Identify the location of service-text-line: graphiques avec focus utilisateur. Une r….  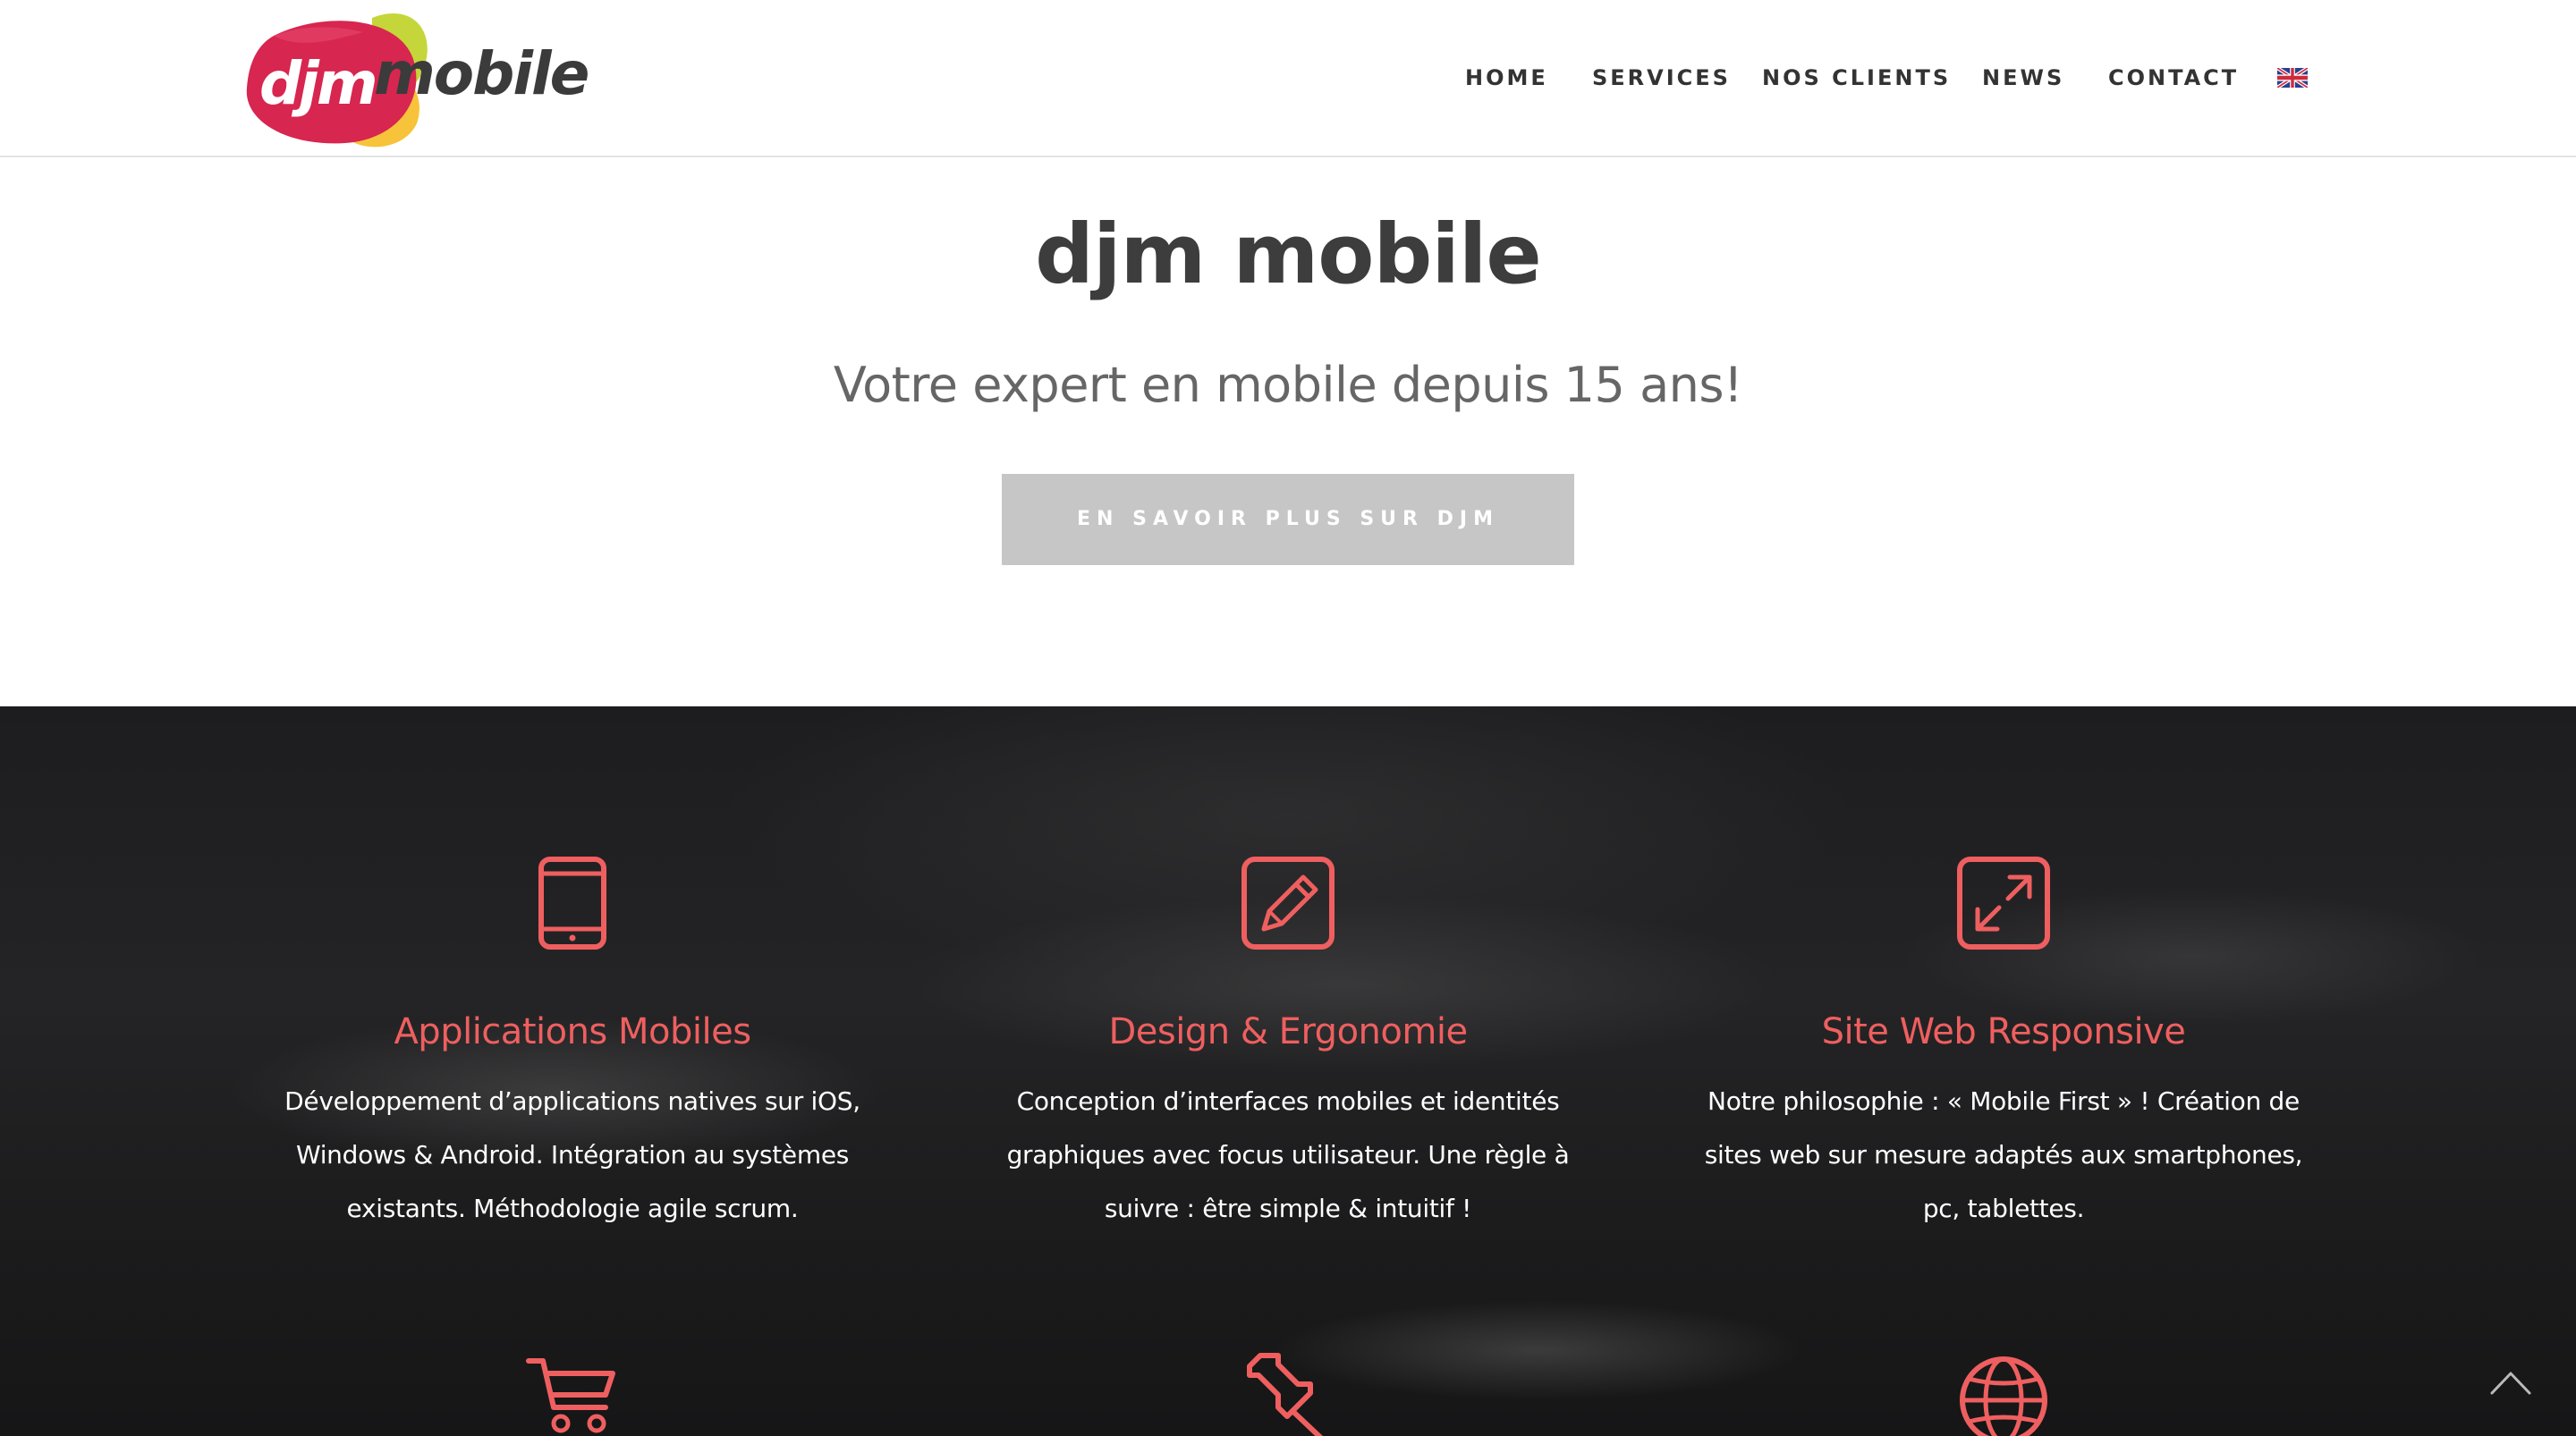
(1288, 1155).